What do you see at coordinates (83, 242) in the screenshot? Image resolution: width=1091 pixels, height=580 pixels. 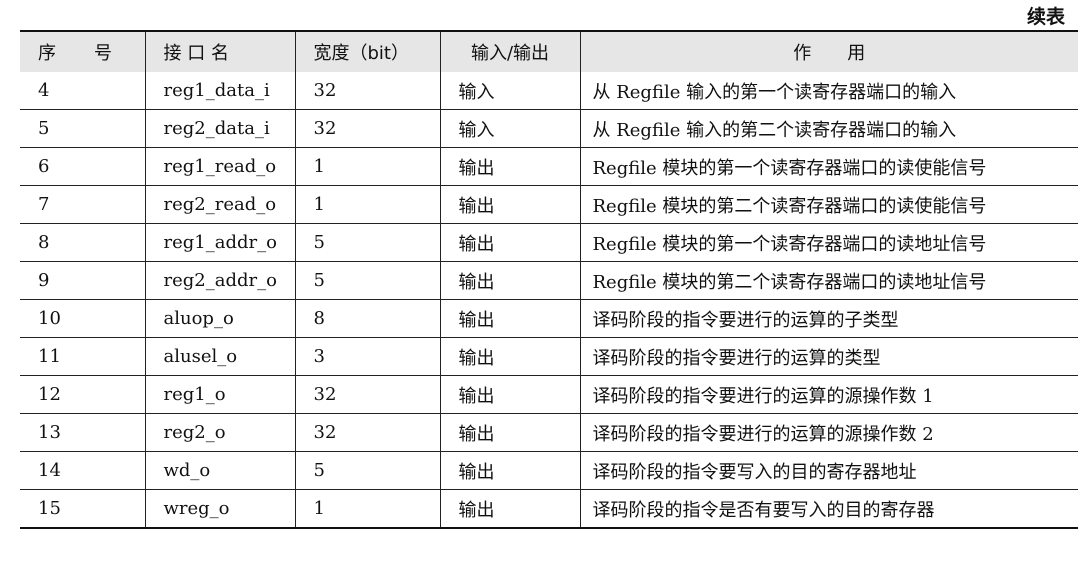 I see `cell-seq: 8` at bounding box center [83, 242].